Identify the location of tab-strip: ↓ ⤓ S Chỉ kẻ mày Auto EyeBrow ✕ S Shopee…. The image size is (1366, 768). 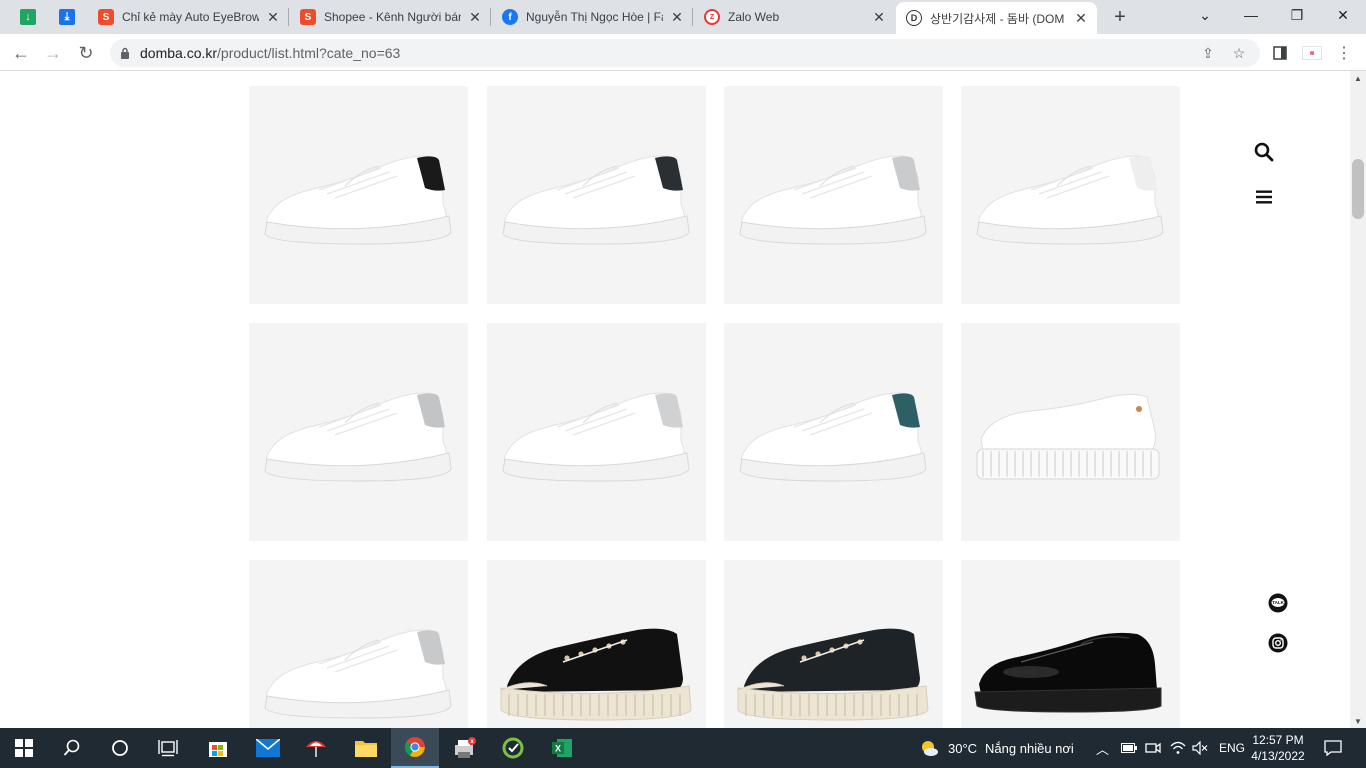
(683, 17).